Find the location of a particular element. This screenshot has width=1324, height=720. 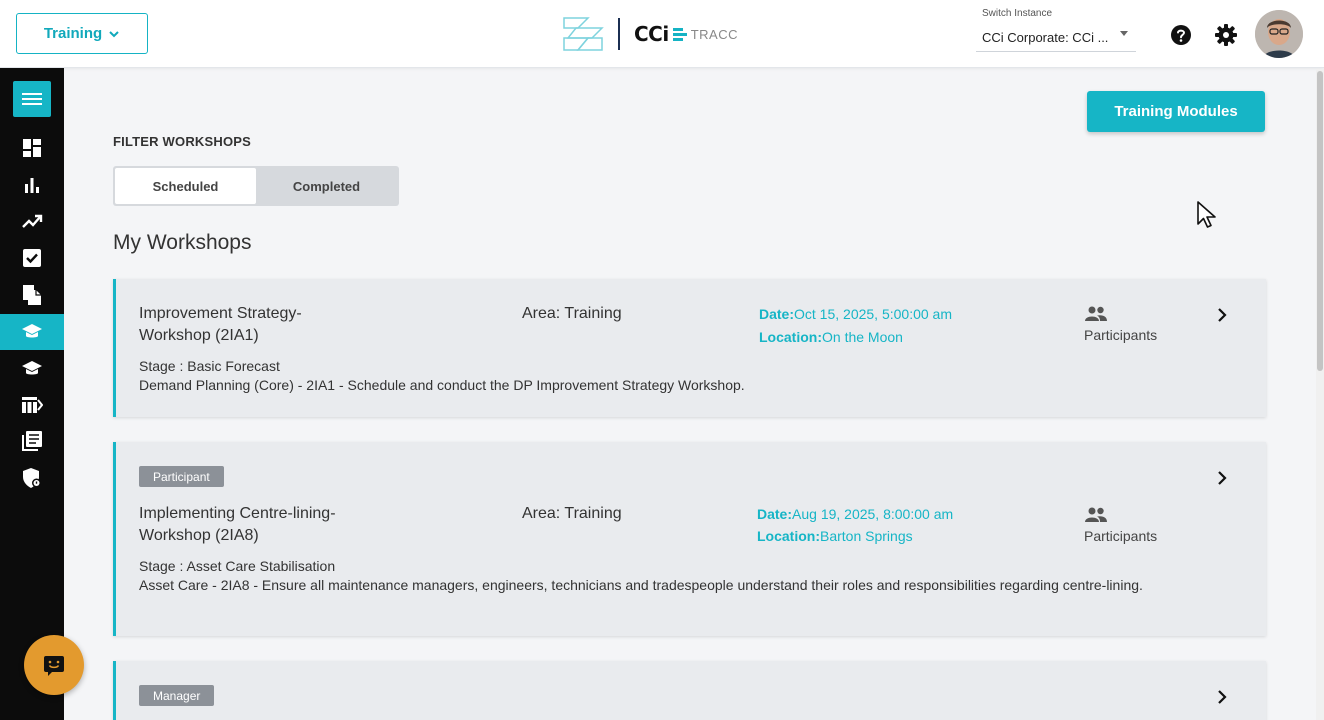

school-icon is located at coordinates (32, 368).